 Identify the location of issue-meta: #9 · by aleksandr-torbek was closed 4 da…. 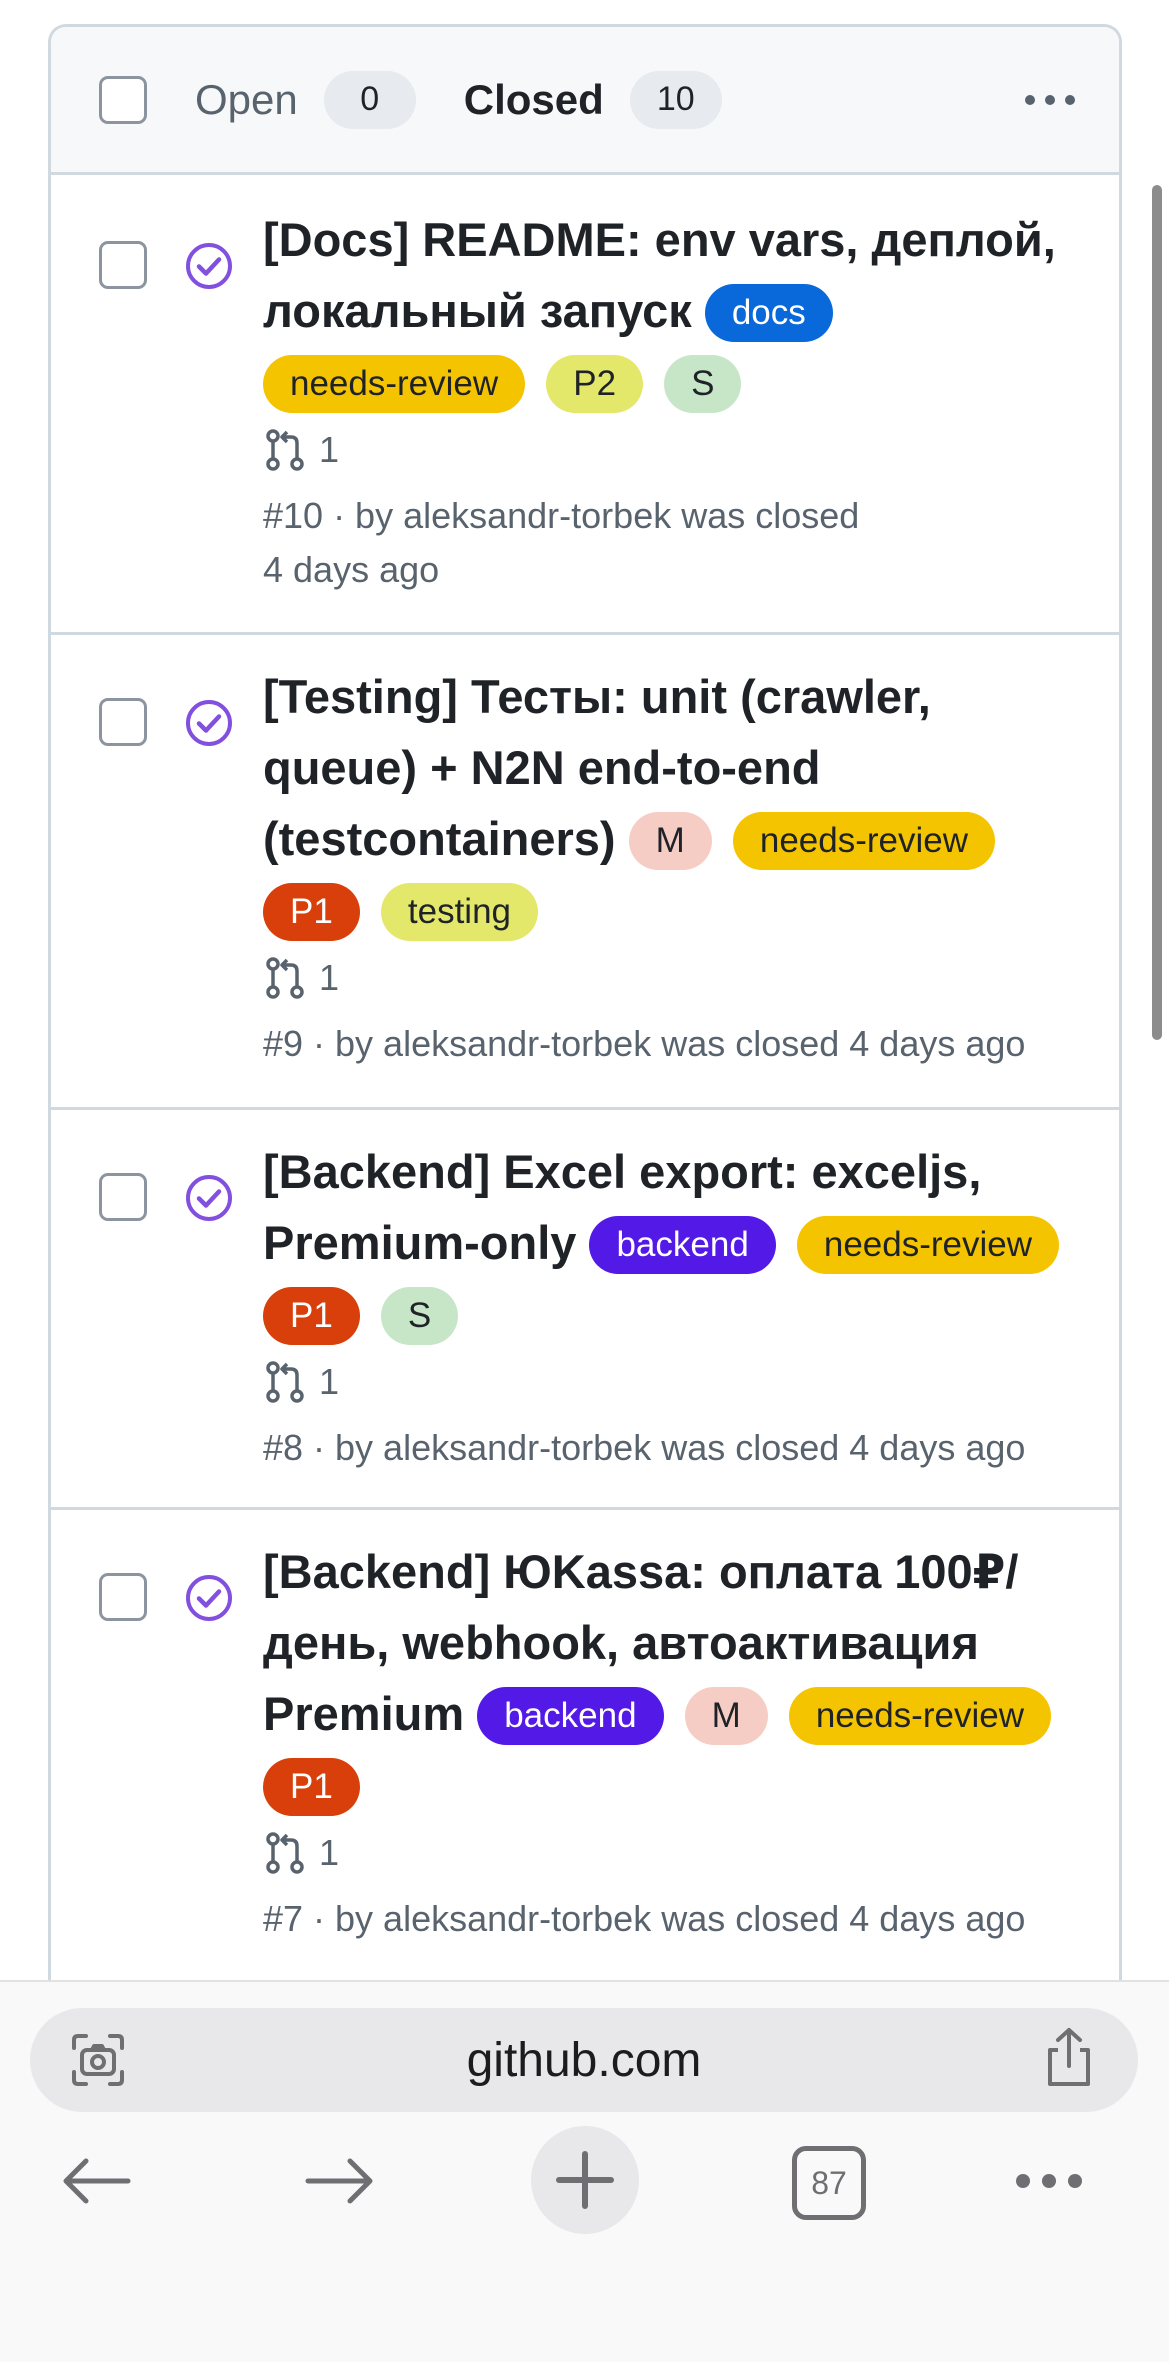
(644, 1043).